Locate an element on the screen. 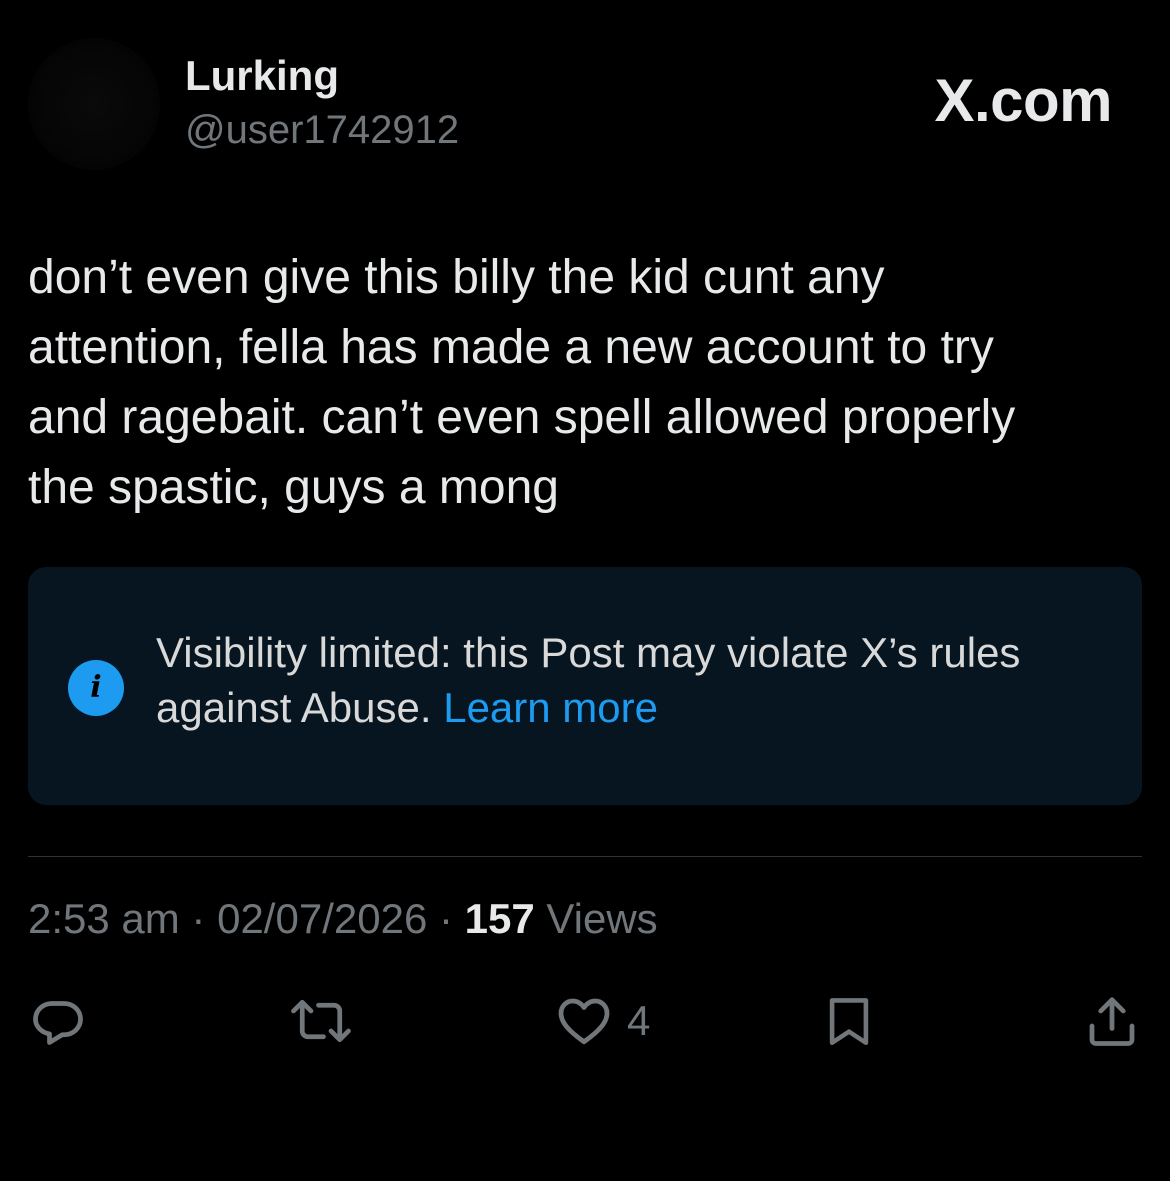 Image resolution: width=1170 pixels, height=1181 pixels. bookmark-button is located at coordinates (849, 1021).